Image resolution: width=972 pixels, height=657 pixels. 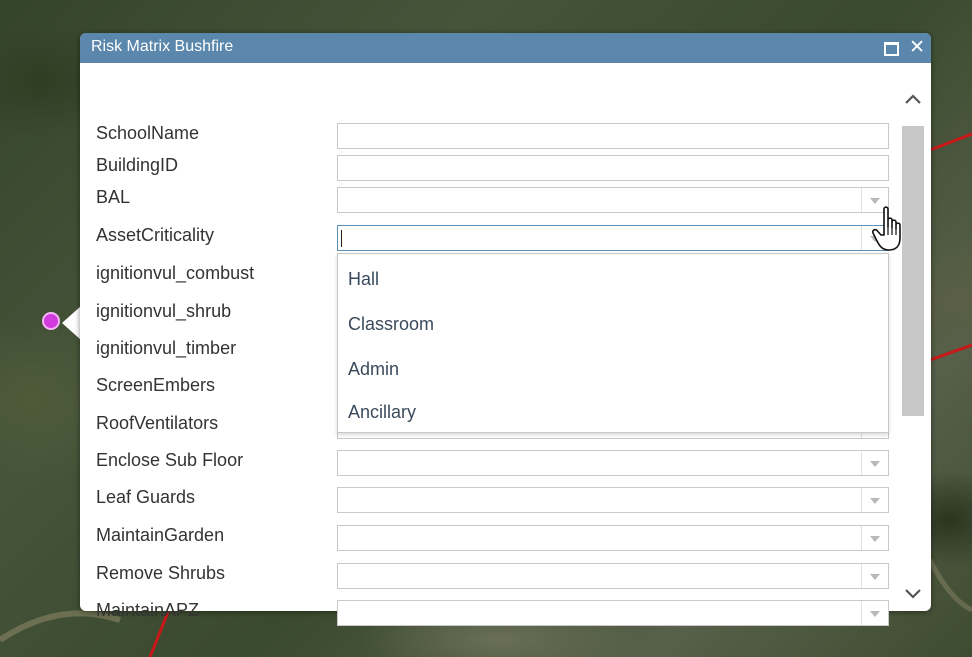 I want to click on popup-title: Risk Matrix Bushfire, so click(x=162, y=46).